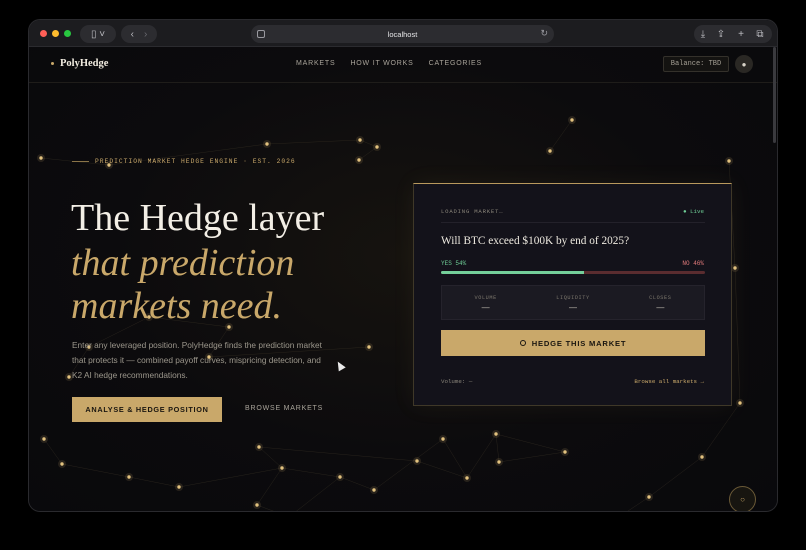 The width and height of the screenshot is (806, 550). I want to click on market-stats: VOLUME — LIQUIDITY — CLOSES —, so click(573, 302).